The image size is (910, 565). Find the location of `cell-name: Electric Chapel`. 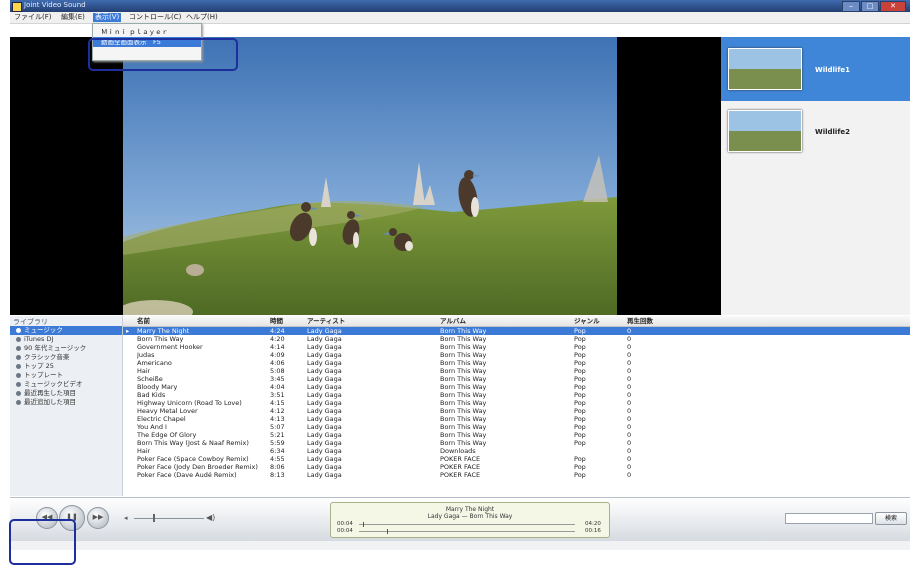

cell-name: Electric Chapel is located at coordinates (161, 419).